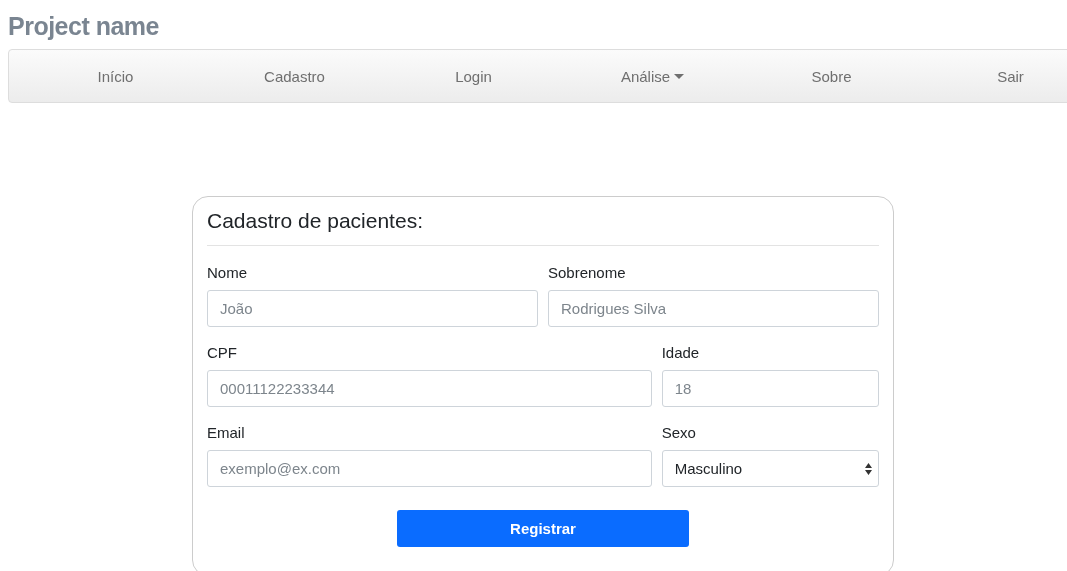 This screenshot has height=571, width=1067. I want to click on input-field: 00011122233344, so click(429, 388).